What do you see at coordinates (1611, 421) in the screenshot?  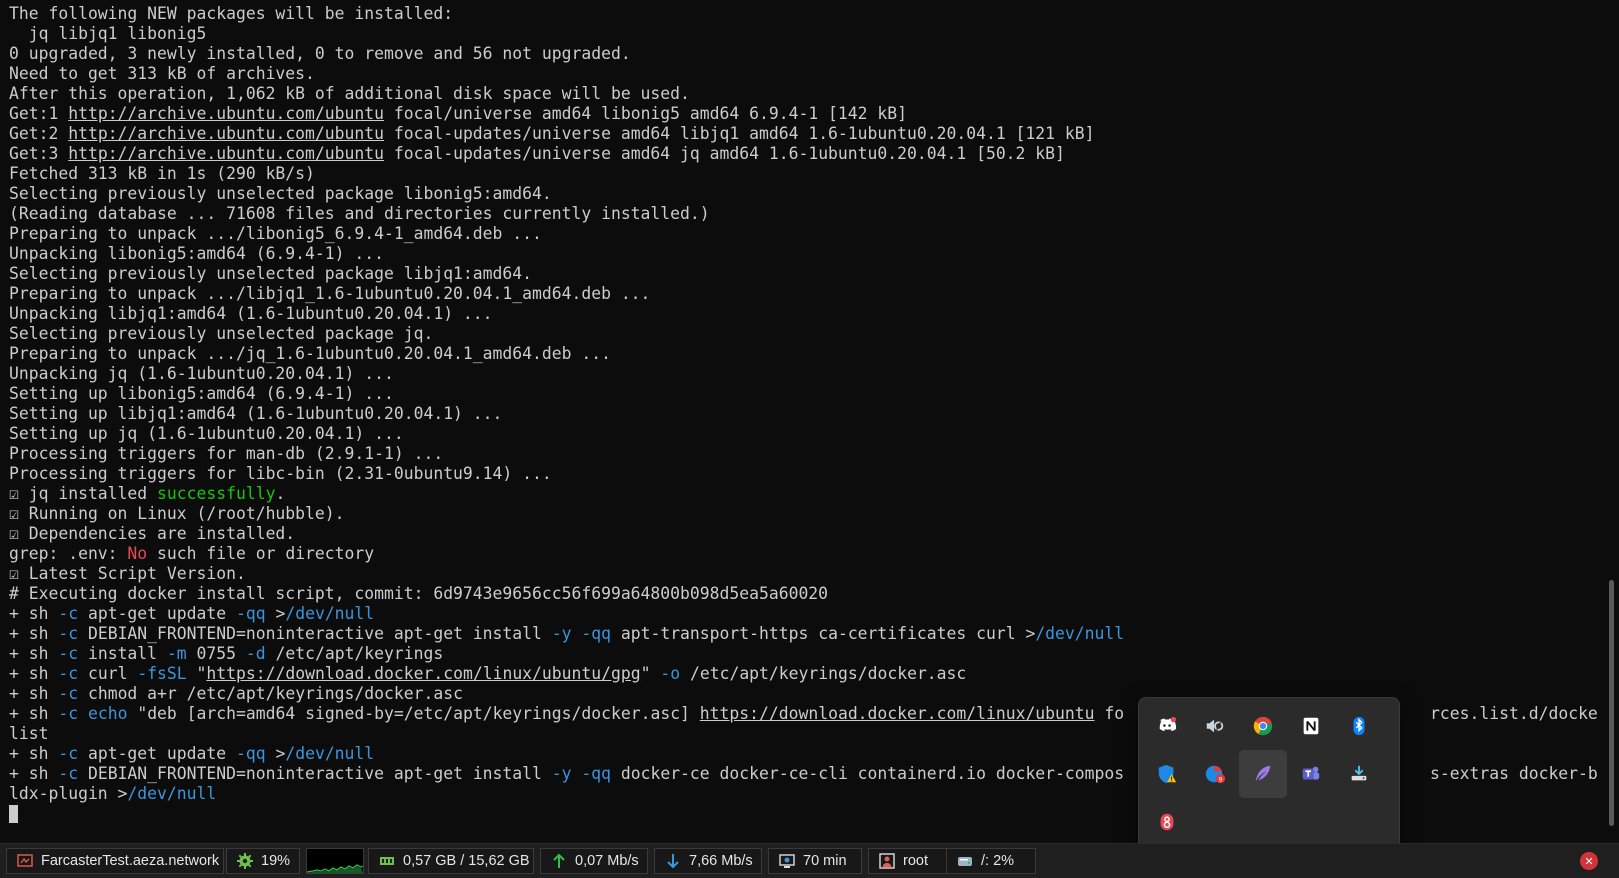 I see `terminal-scrollbar` at bounding box center [1611, 421].